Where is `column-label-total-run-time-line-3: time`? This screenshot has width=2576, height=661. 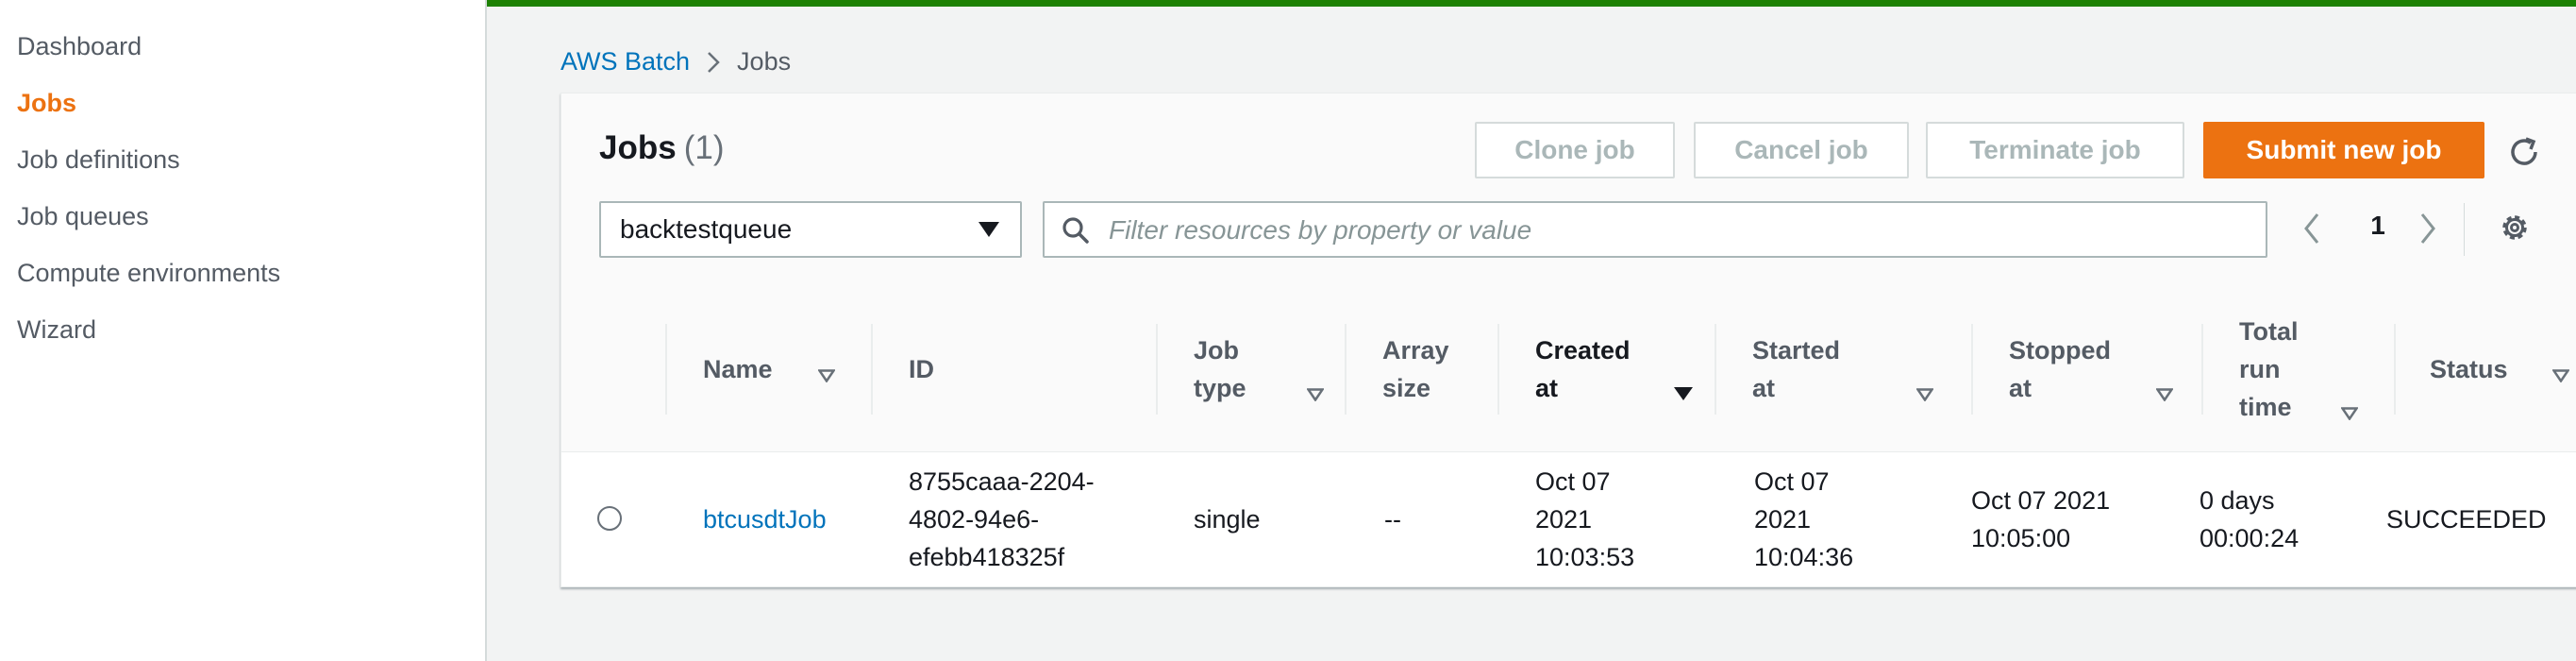
column-label-total-run-time-line-3: time is located at coordinates (2265, 406).